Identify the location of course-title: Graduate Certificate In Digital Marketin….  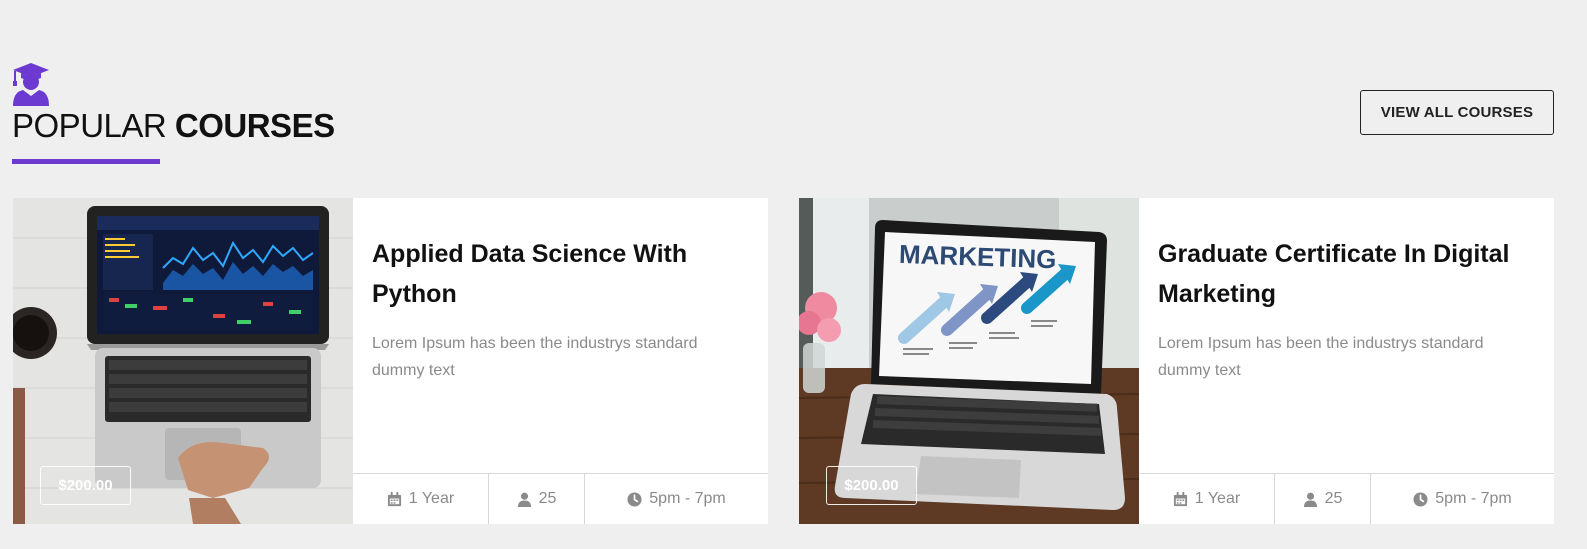
(1348, 274).